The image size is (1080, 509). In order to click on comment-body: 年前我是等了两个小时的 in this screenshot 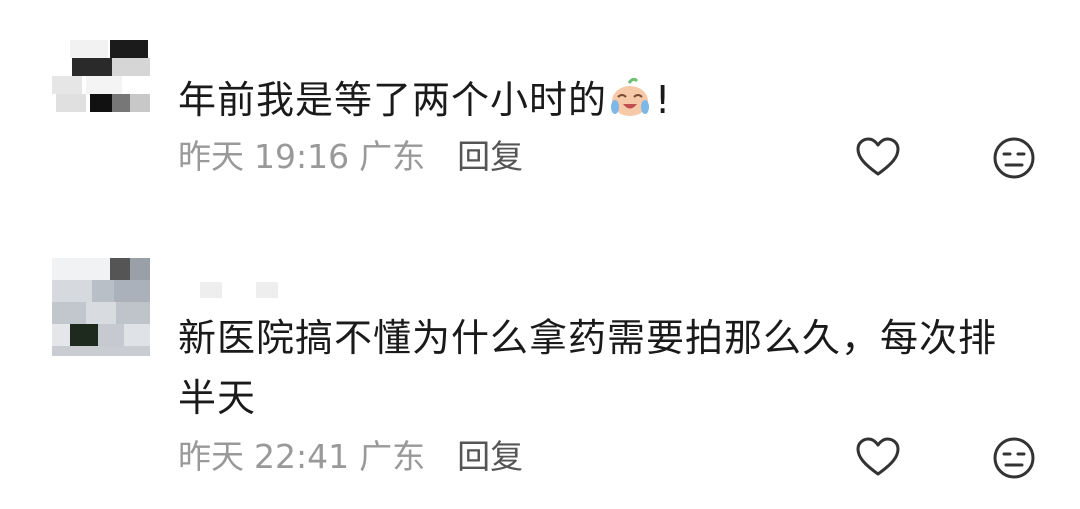, I will do `click(393, 100)`.